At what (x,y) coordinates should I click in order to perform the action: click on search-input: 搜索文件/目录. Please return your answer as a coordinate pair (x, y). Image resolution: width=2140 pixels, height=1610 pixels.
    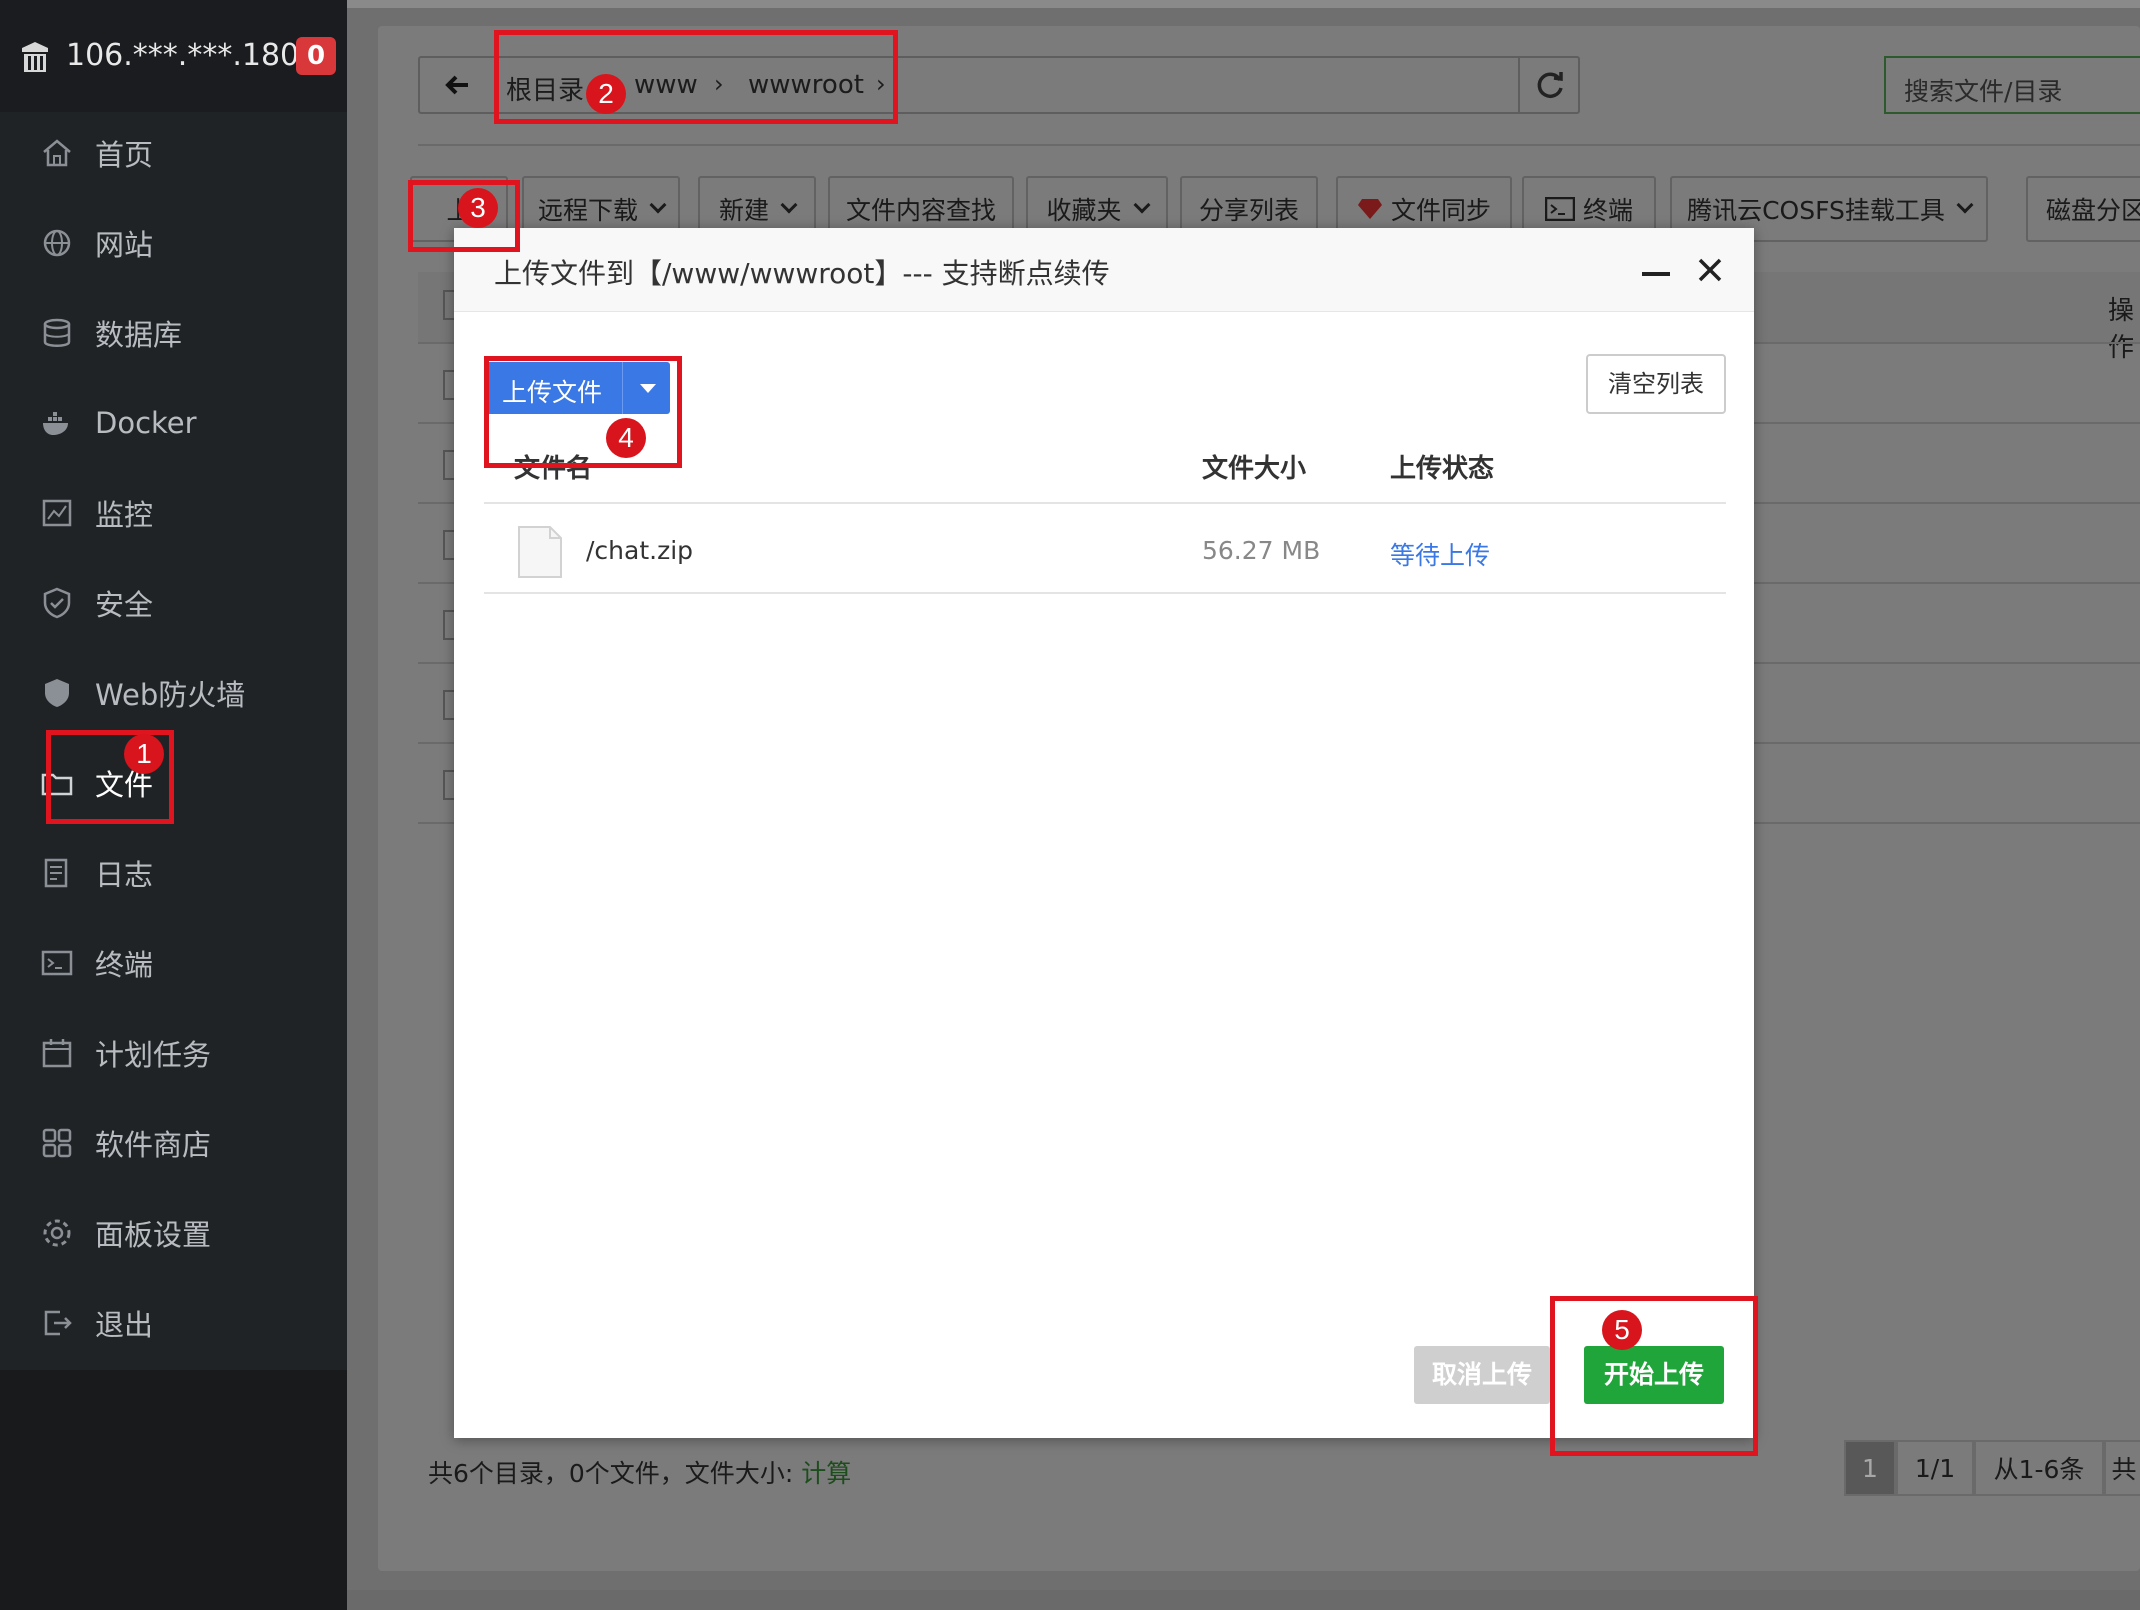
    Looking at the image, I should click on (2012, 85).